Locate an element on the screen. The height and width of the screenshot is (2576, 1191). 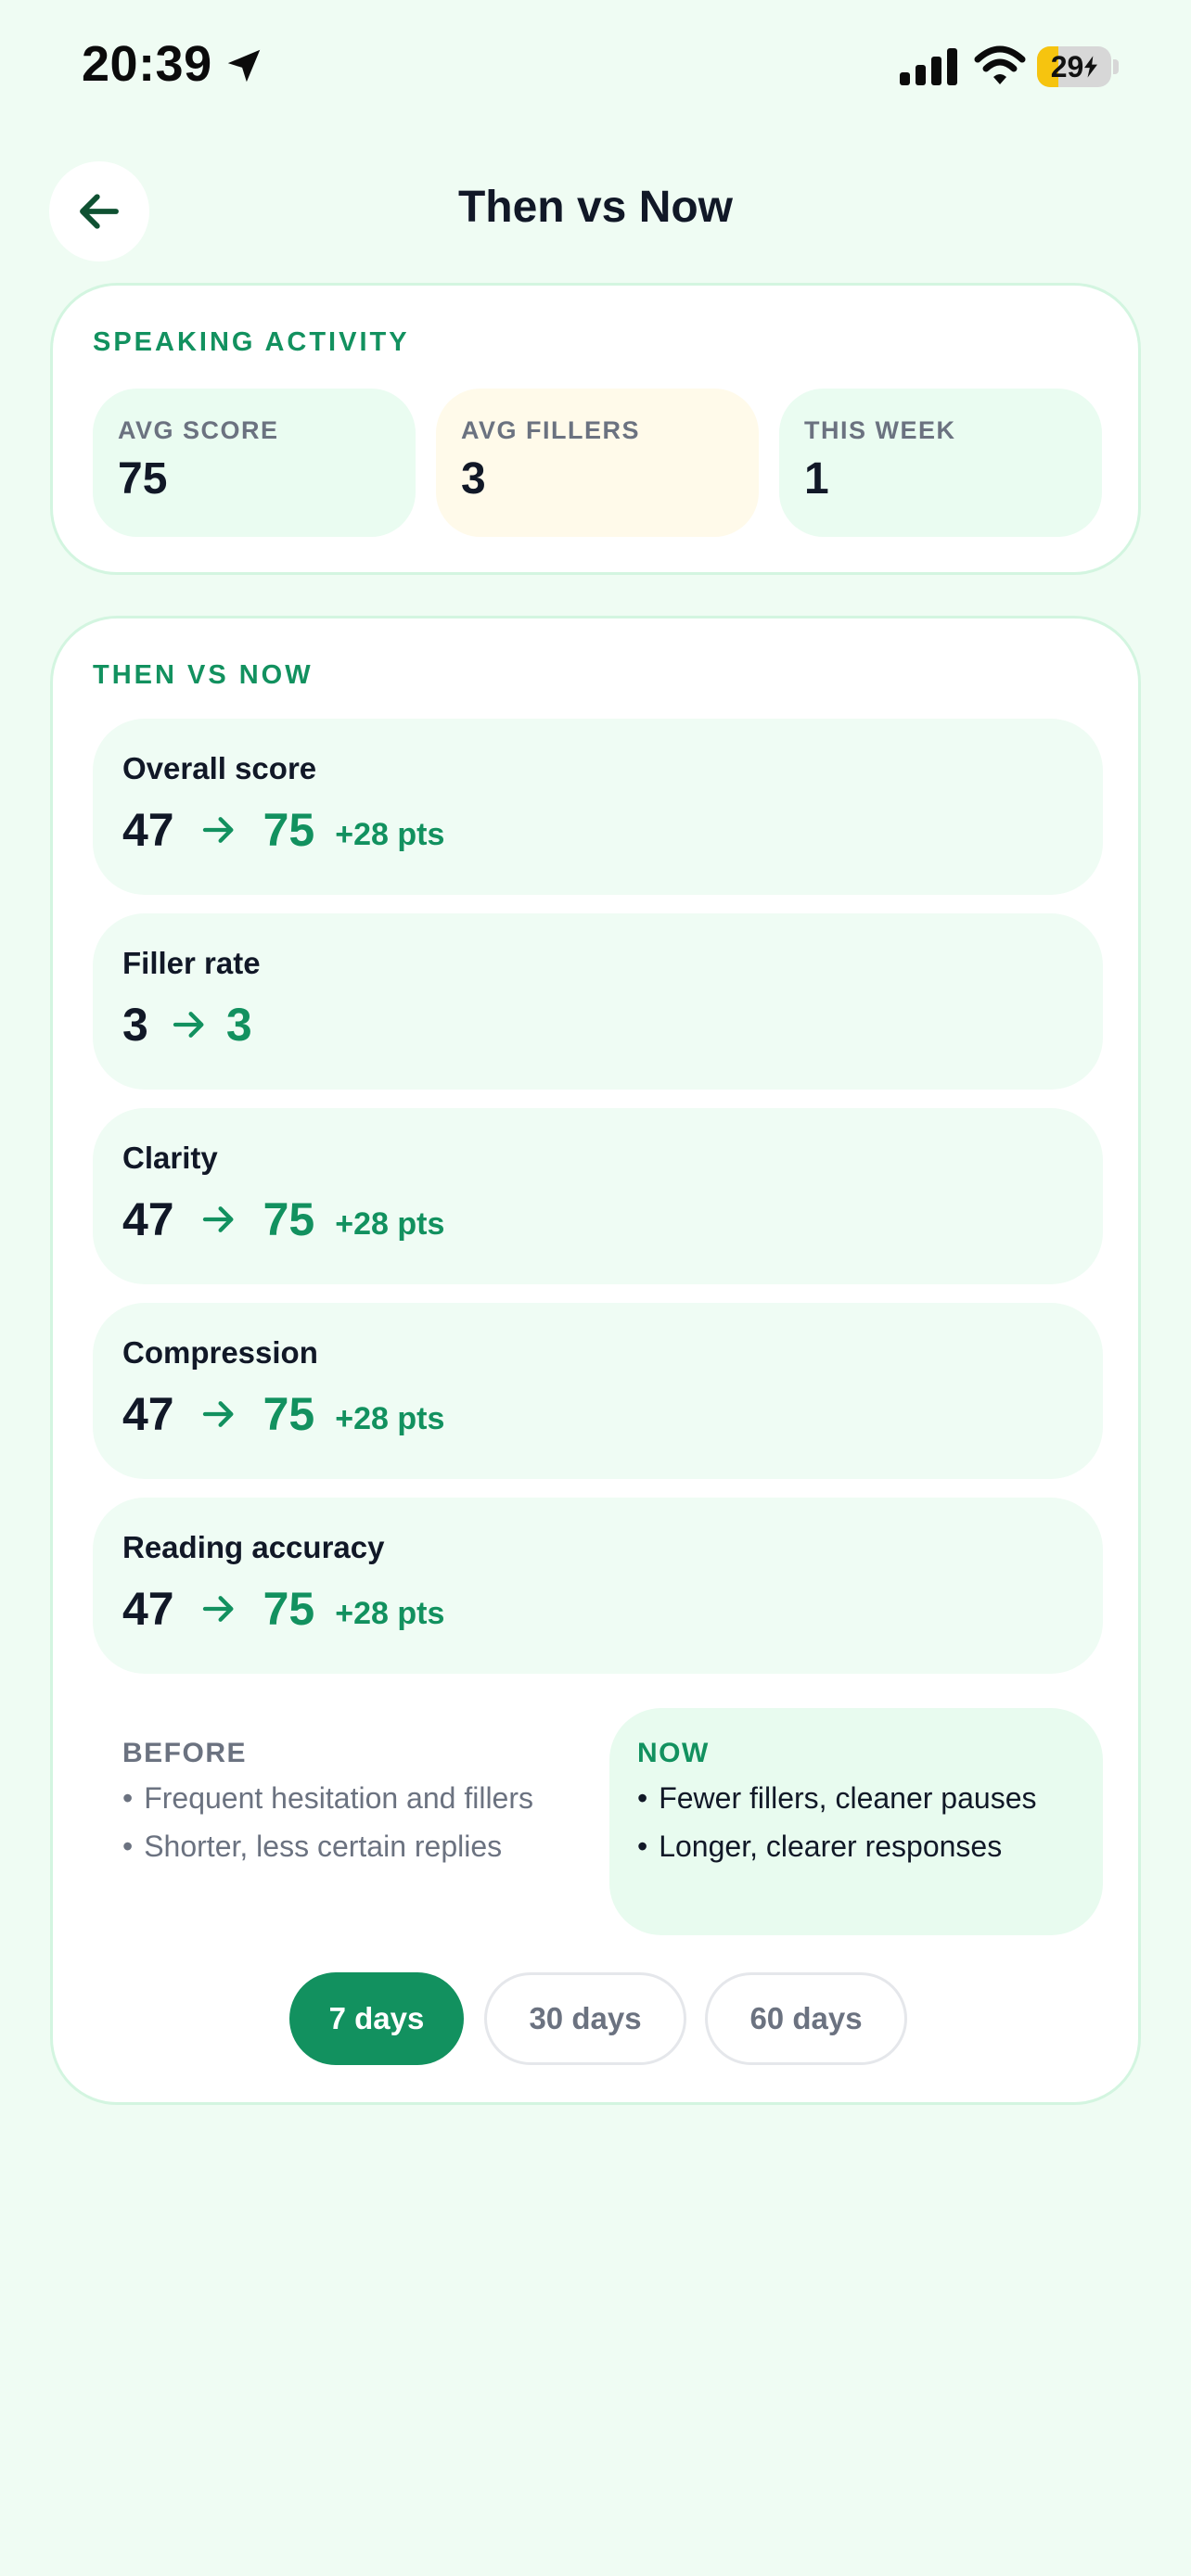
cellular-signal-icon is located at coordinates (929, 66).